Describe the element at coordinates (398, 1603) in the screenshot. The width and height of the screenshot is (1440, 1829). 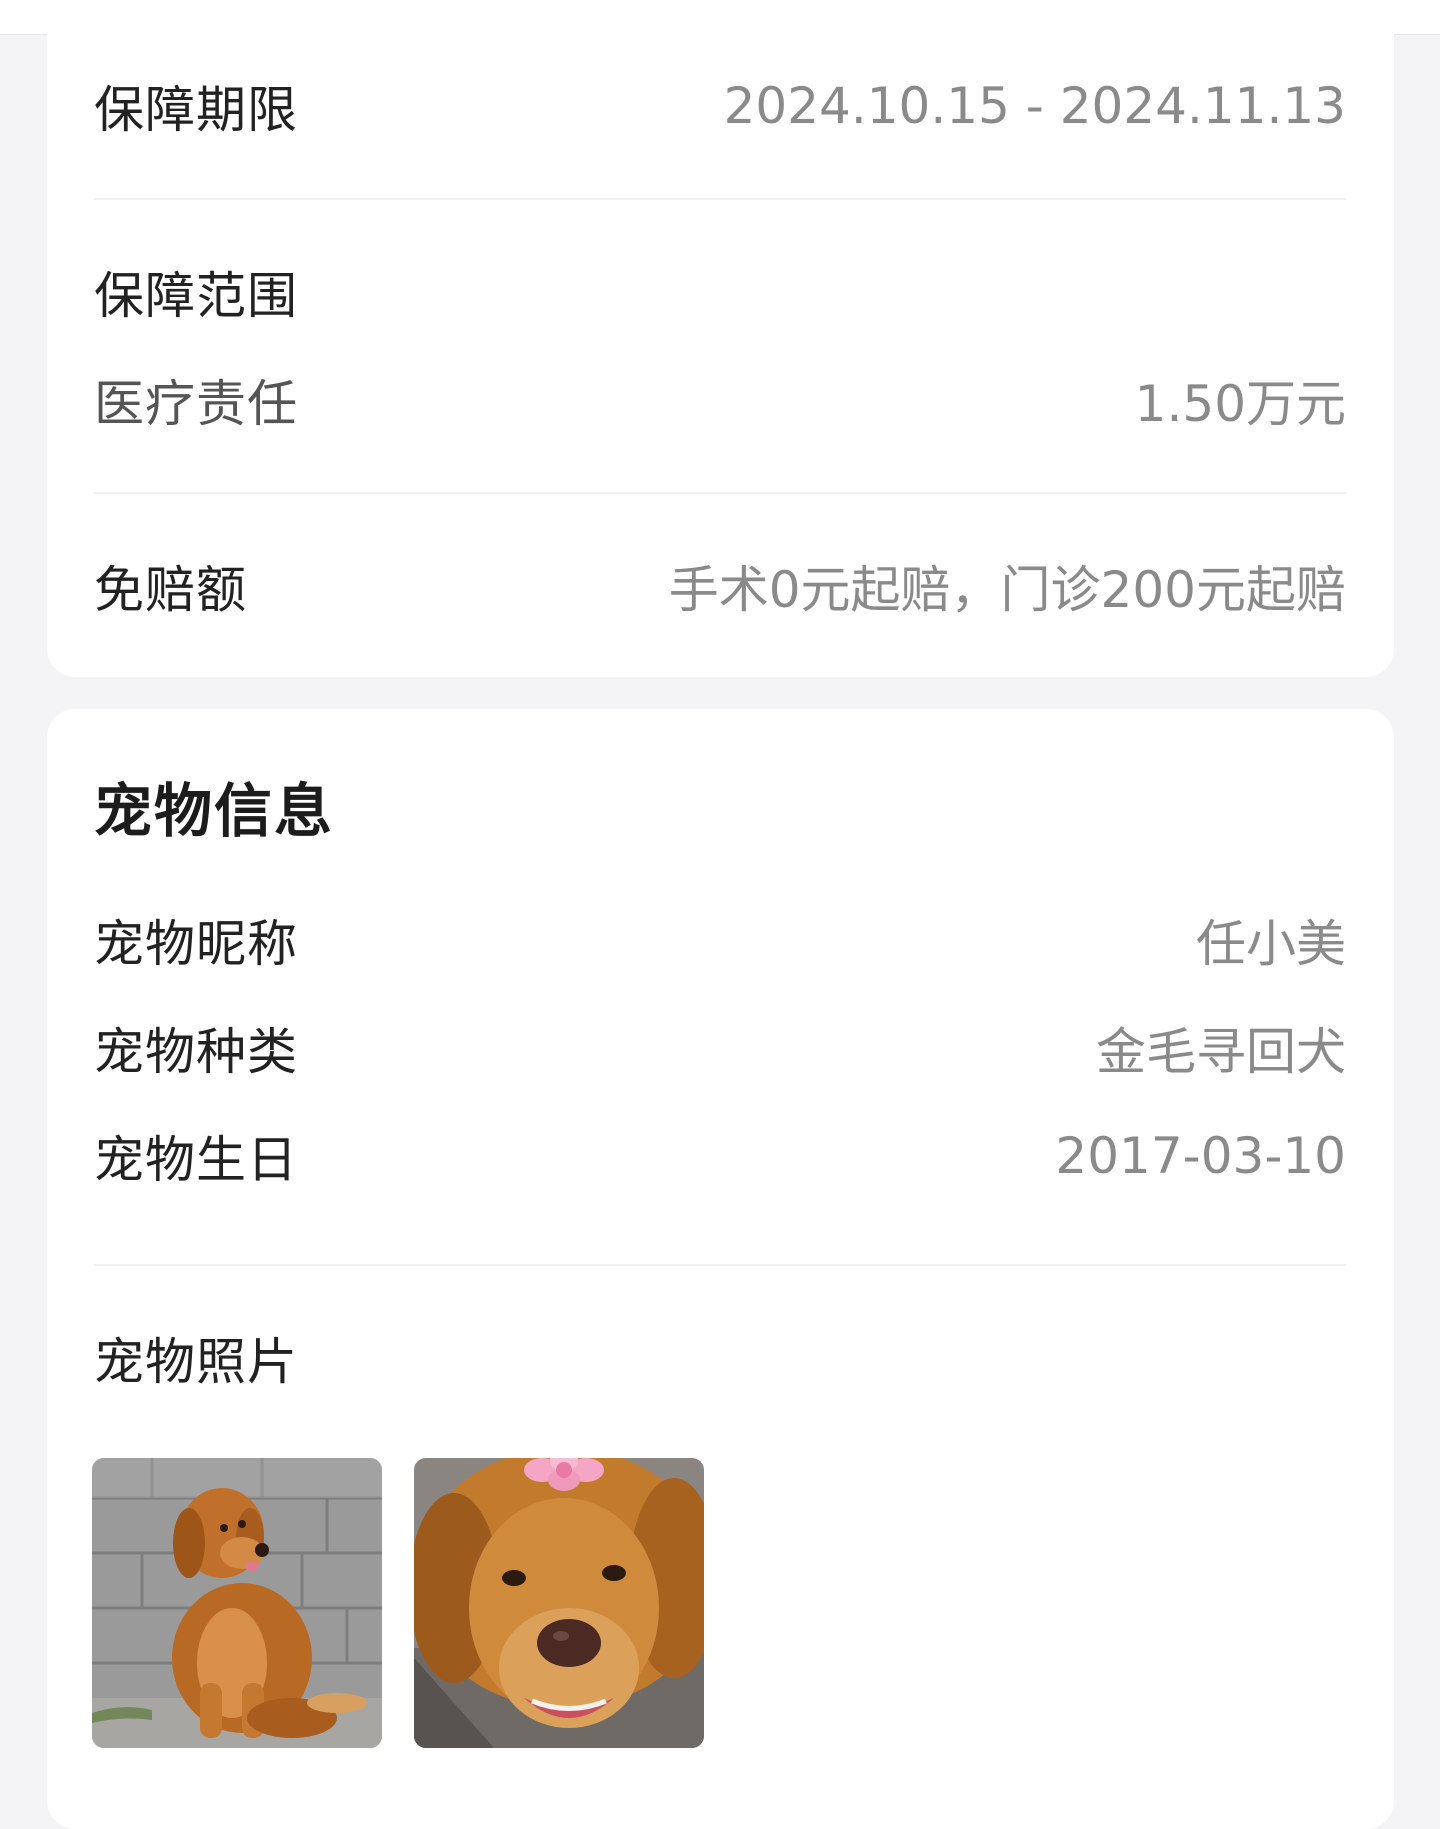
I see `pet-photo-gallery` at that location.